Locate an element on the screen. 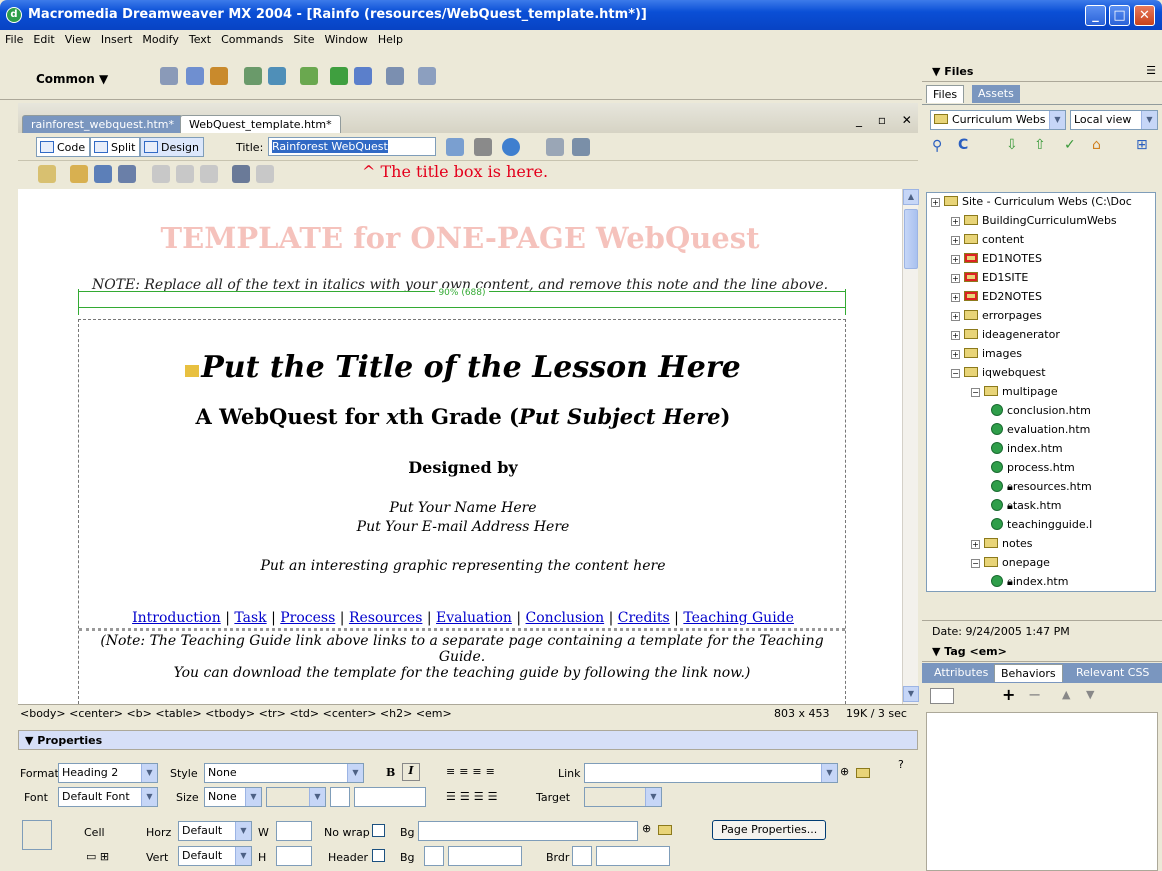 The width and height of the screenshot is (1162, 871). menu-text: Text is located at coordinates (200, 38).